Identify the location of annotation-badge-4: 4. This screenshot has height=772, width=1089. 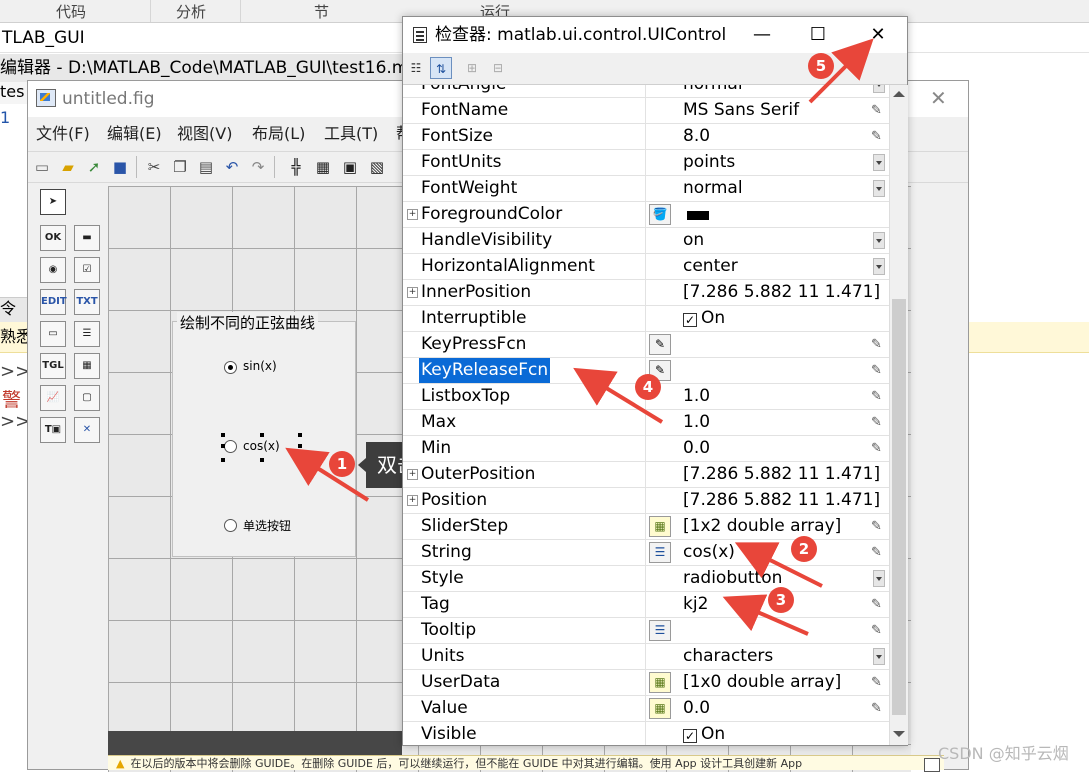
(648, 387).